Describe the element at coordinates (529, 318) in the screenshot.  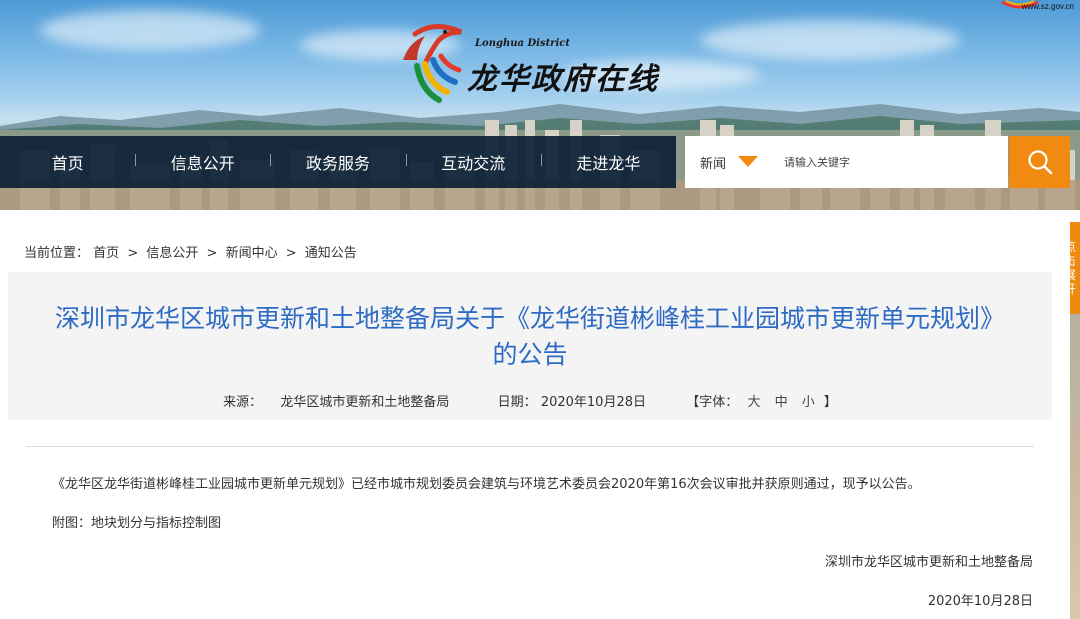
I see `article-title-line: 深圳市龙华区城市更新和土地整备局关于《龙华街道彬峰桂工业园城市更新单元规划》` at that location.